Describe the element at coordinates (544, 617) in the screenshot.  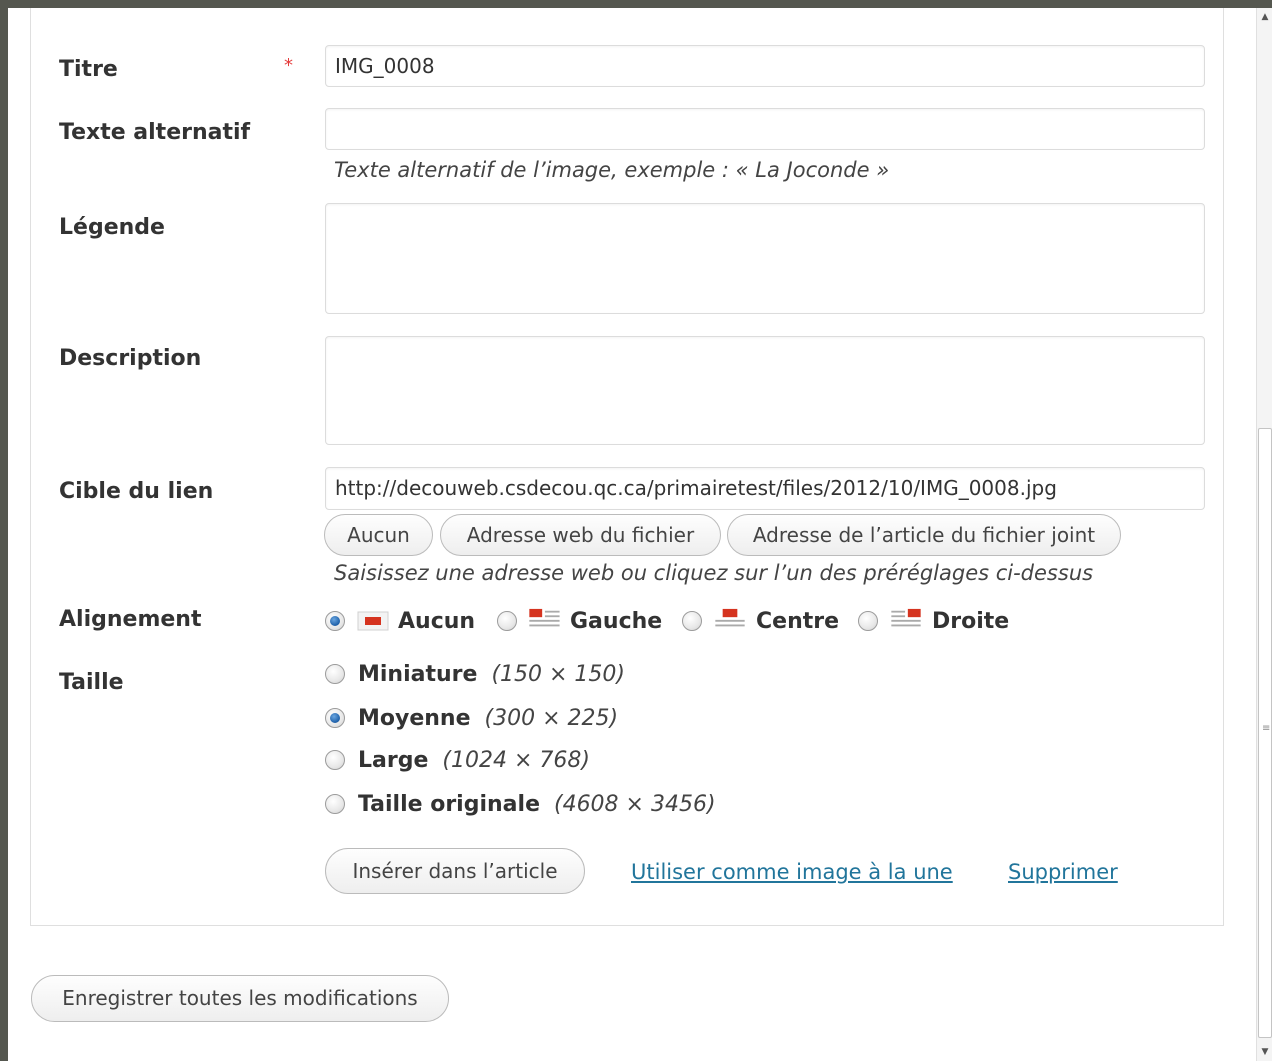
I see `align-left-icon` at that location.